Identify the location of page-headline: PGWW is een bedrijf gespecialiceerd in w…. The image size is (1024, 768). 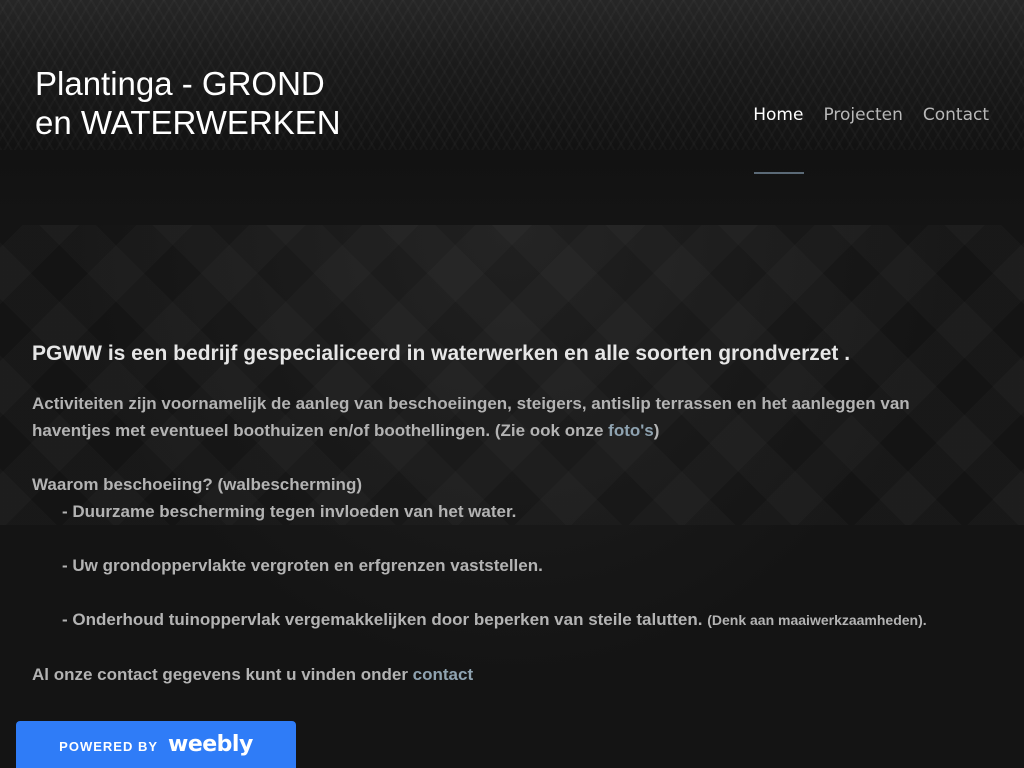
(441, 353).